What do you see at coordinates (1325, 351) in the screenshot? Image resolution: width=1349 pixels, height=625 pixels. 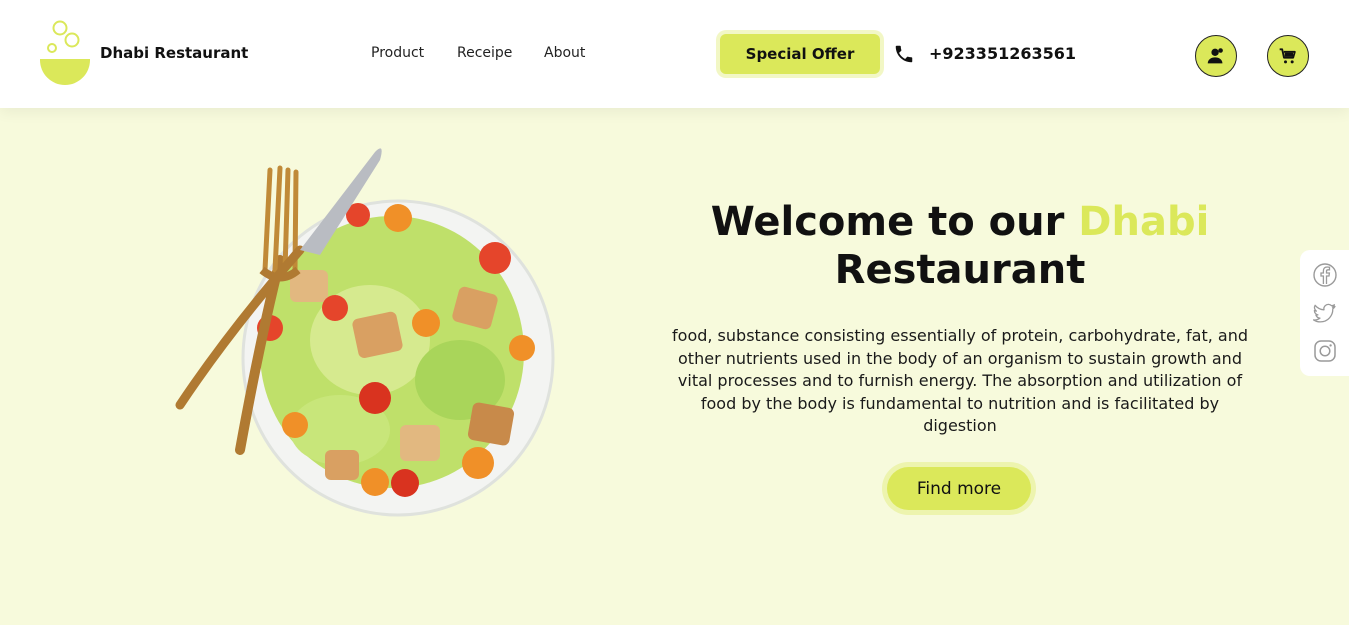 I see `instagram-icon` at bounding box center [1325, 351].